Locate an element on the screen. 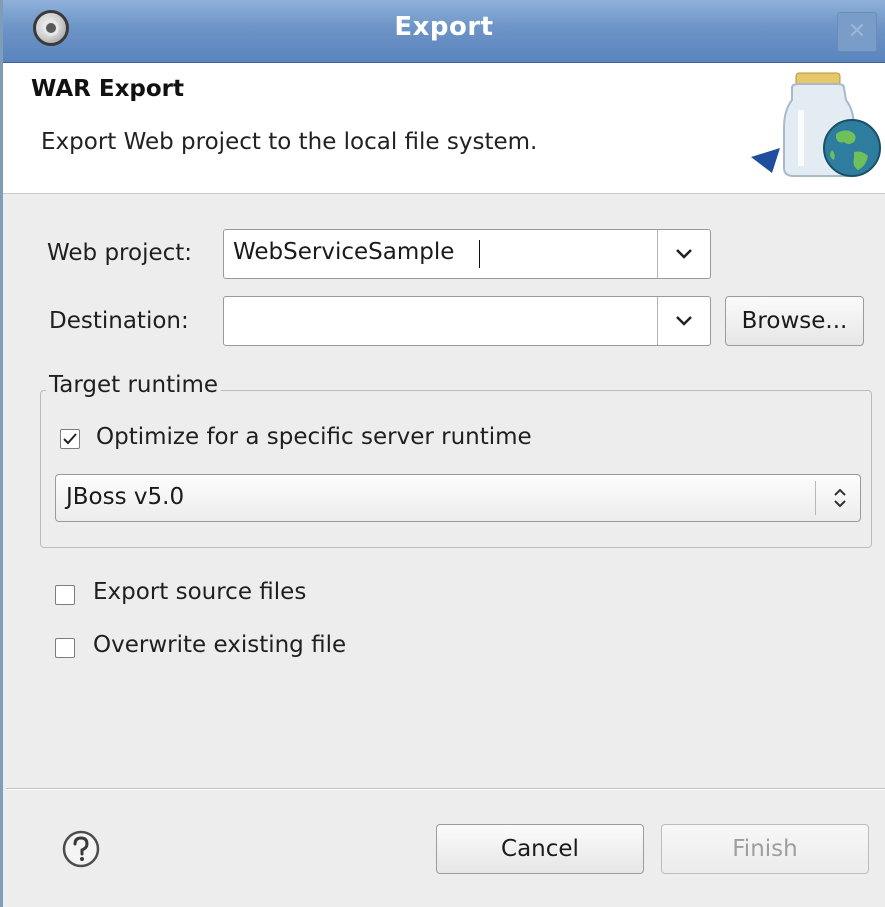 The image size is (885, 907). web-project-combo: WebServiceSample is located at coordinates (467, 254).